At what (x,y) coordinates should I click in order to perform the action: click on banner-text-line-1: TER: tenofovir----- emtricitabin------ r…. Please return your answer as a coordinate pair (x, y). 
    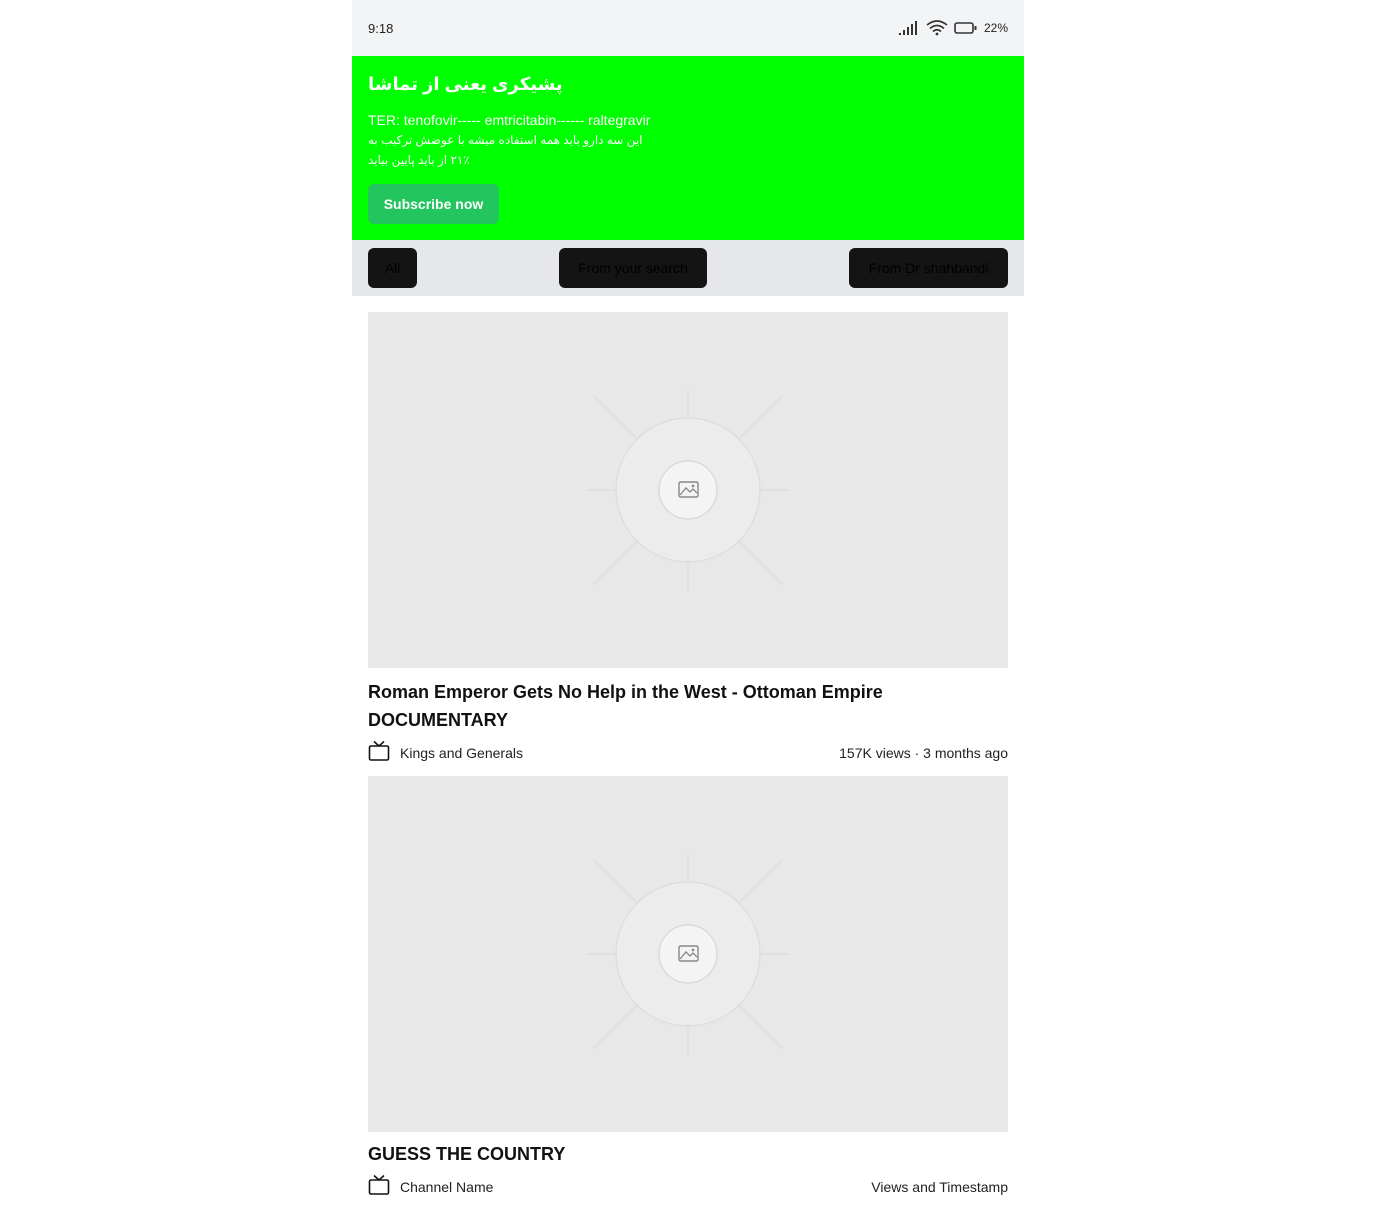
    Looking at the image, I should click on (509, 120).